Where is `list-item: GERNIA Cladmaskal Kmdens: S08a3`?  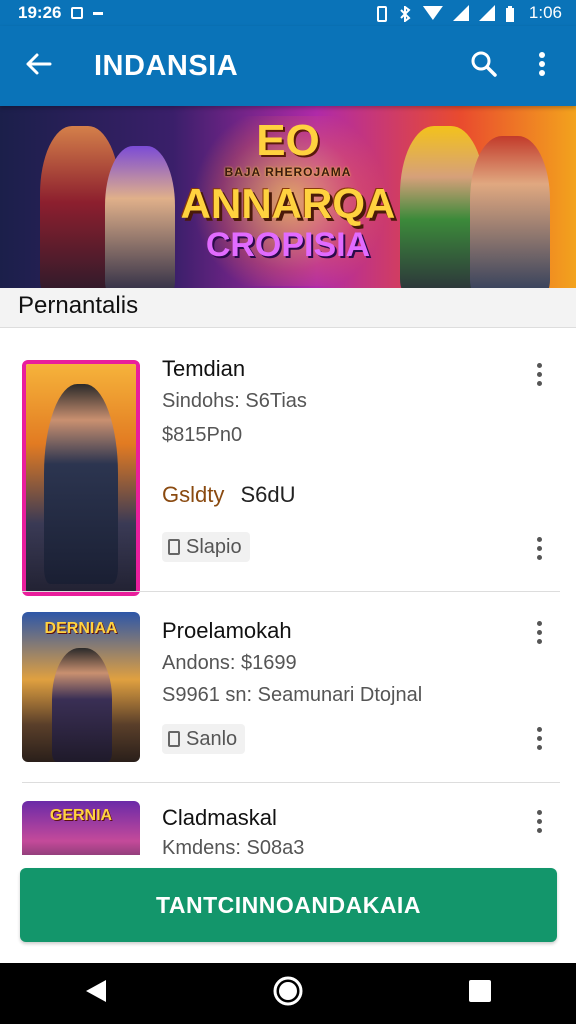
list-item: GERNIA Cladmaskal Kmdens: S08a3 is located at coordinates (288, 819).